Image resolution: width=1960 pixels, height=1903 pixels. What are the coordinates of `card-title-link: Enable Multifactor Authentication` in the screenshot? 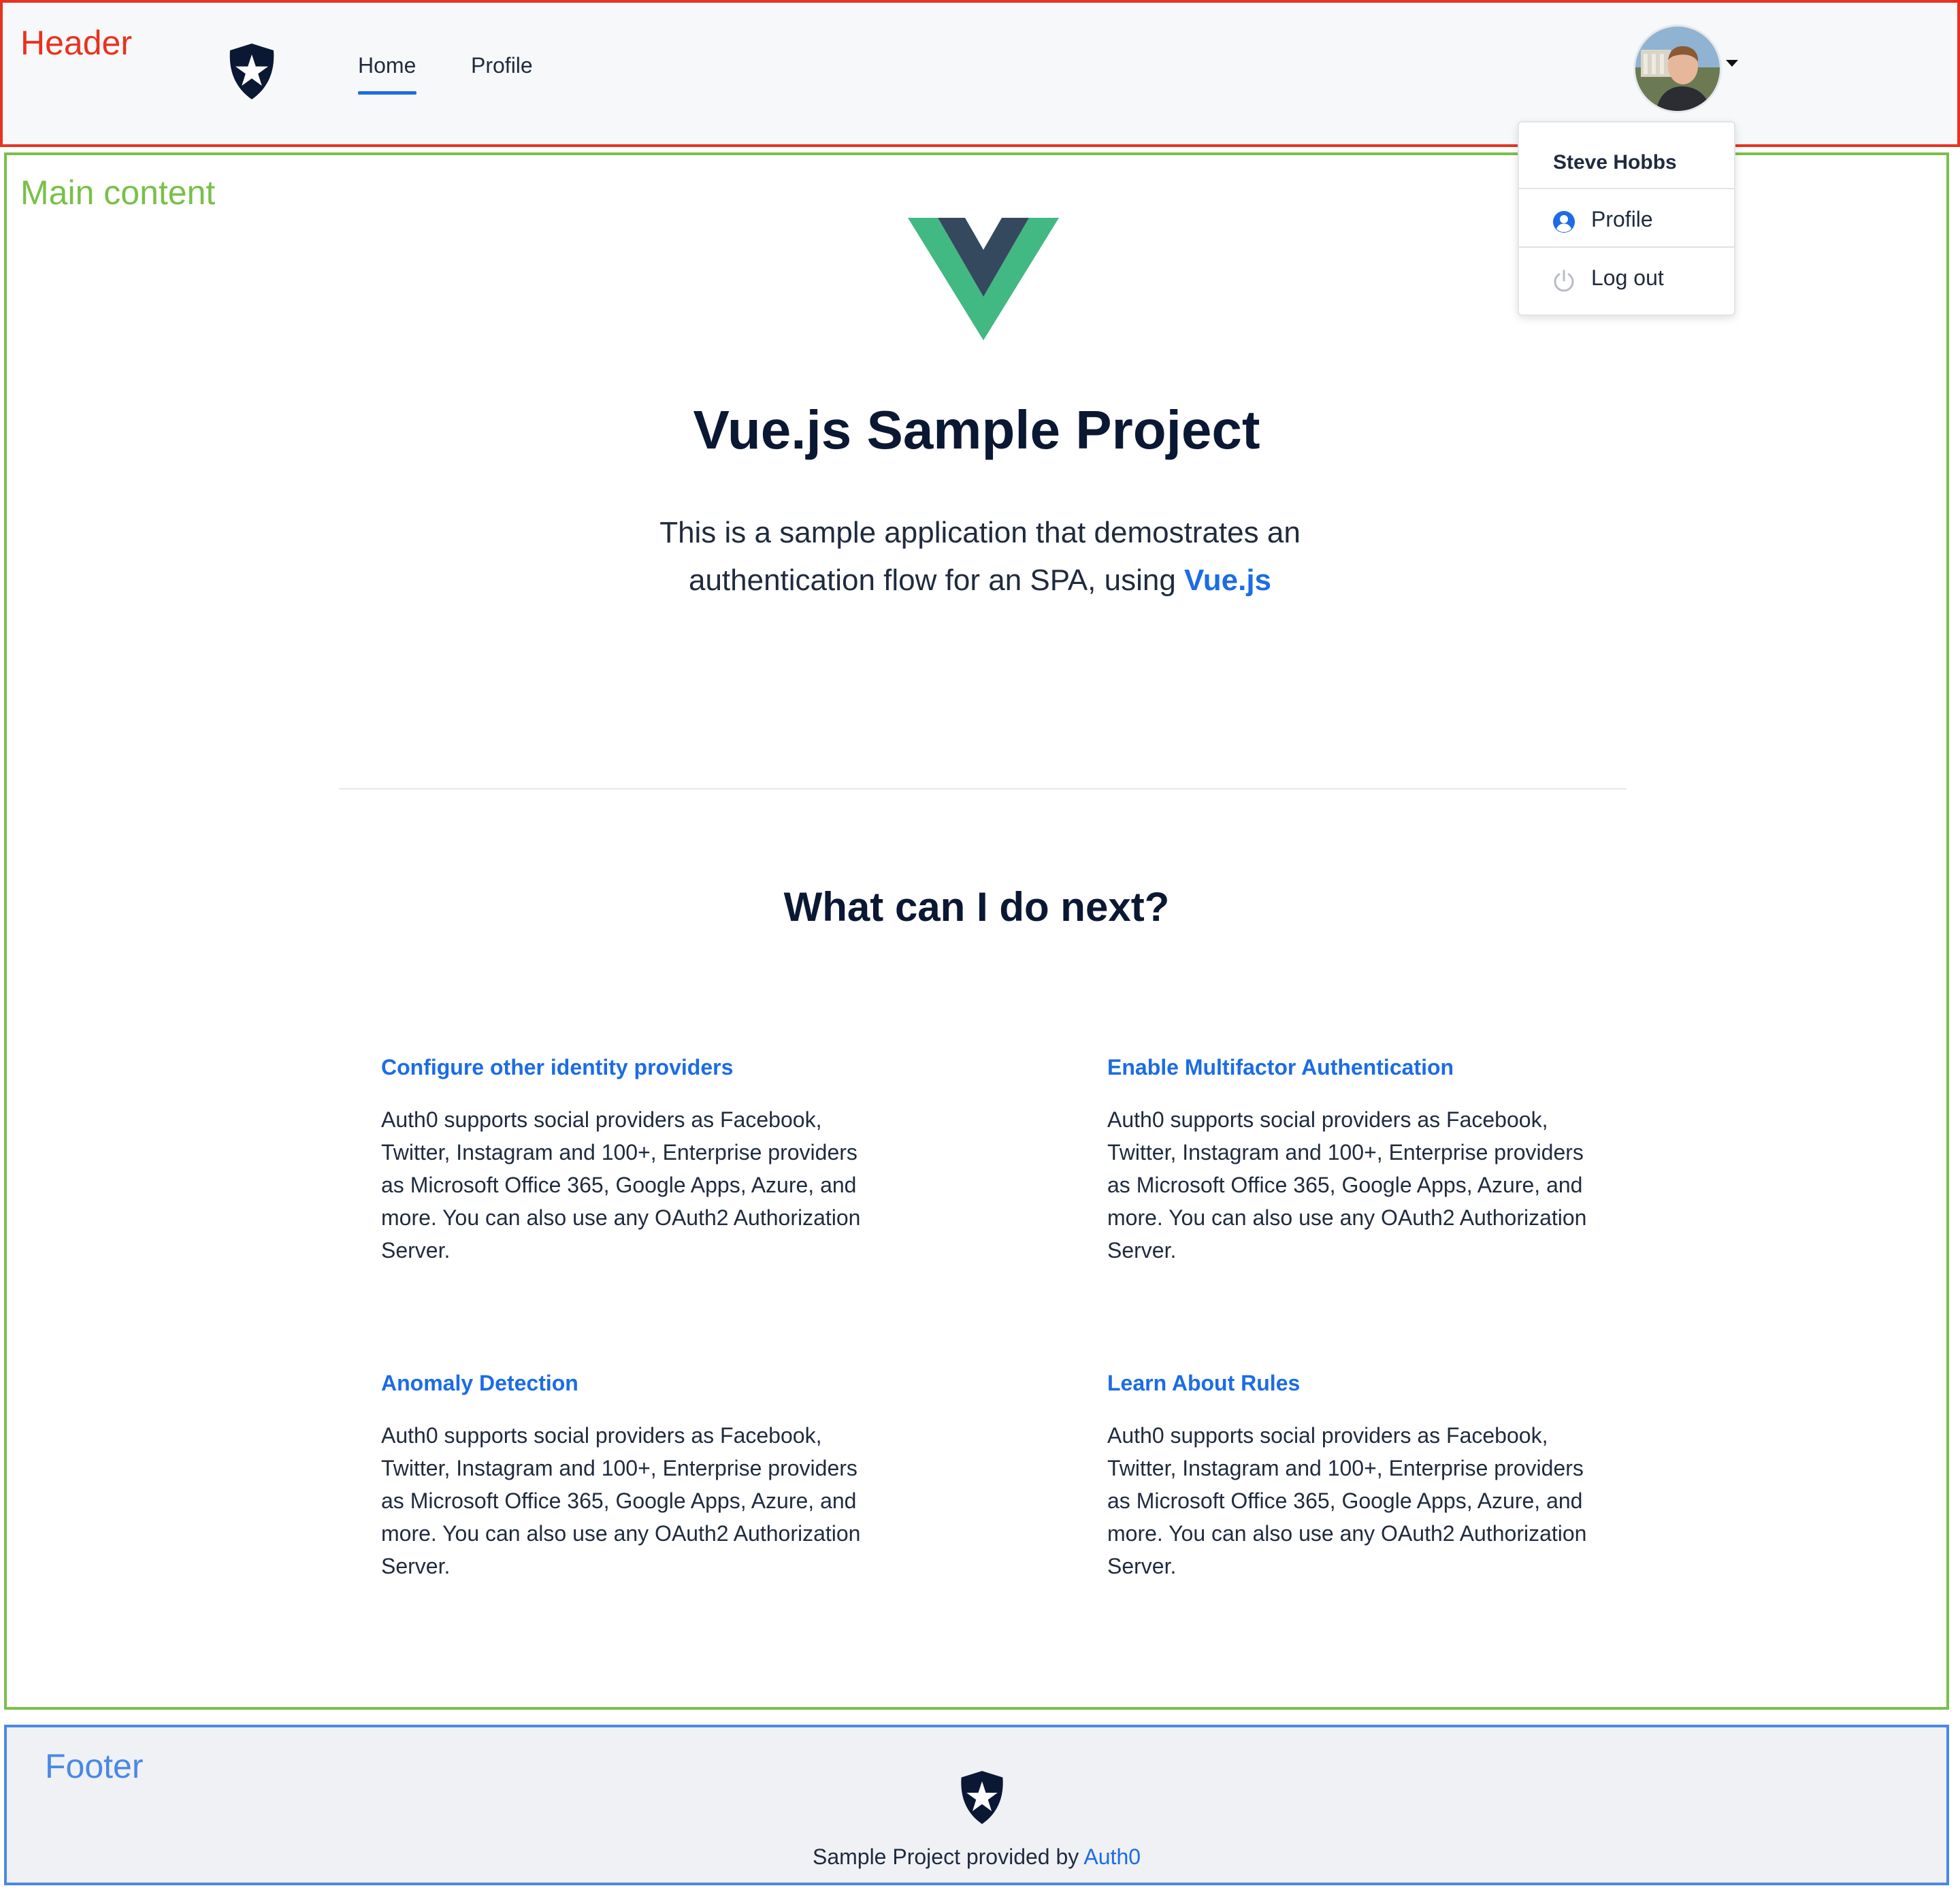 It's located at (1352, 1067).